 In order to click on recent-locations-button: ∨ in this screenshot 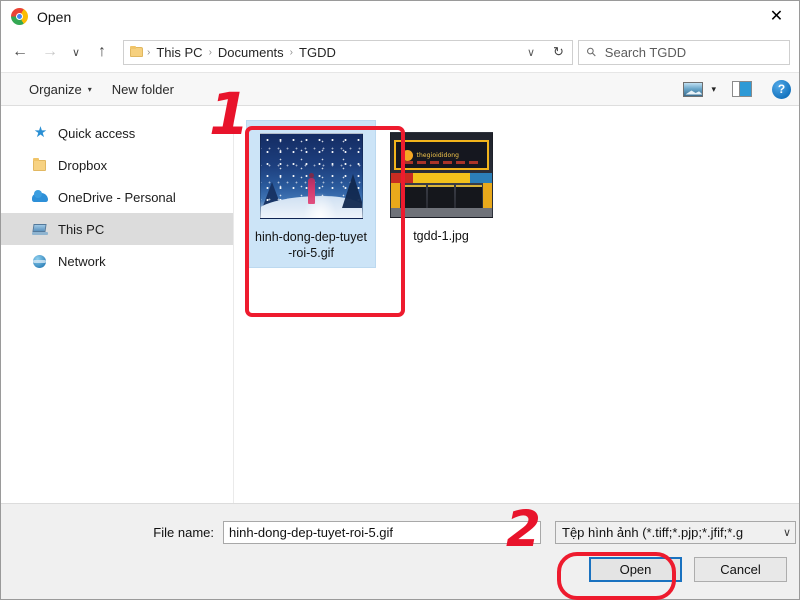, I will do `click(76, 52)`.